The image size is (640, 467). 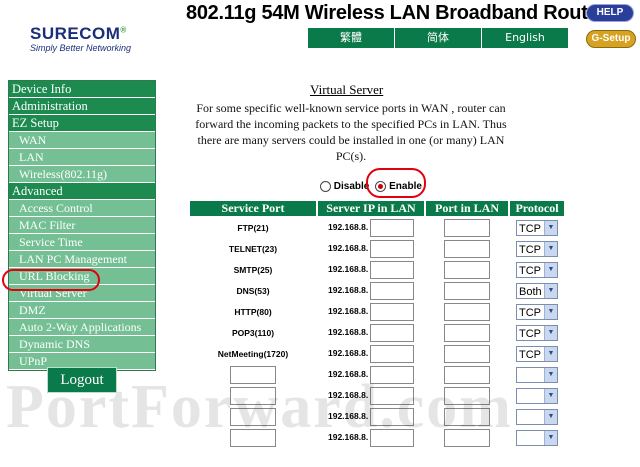 I want to click on sidebar-item-ez-setup: EZ Setup, so click(x=82, y=123).